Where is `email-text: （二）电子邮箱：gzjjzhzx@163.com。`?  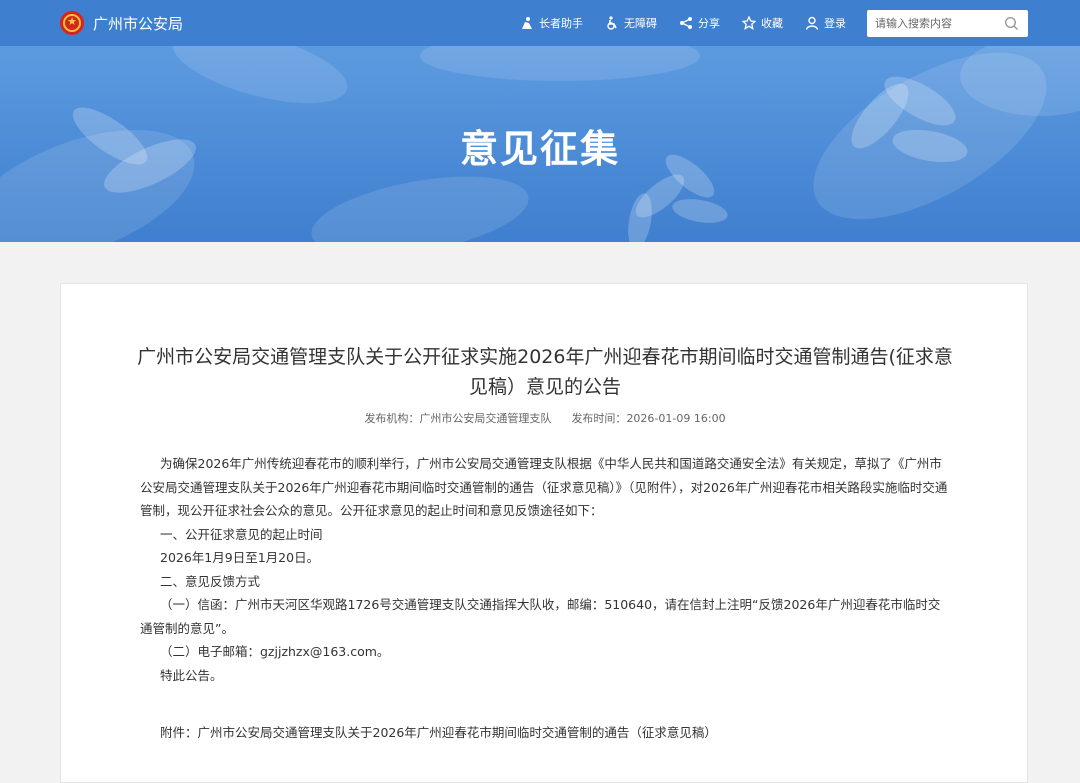
email-text: （二）电子邮箱：gzjjzhzx@163.com。 is located at coordinates (275, 651).